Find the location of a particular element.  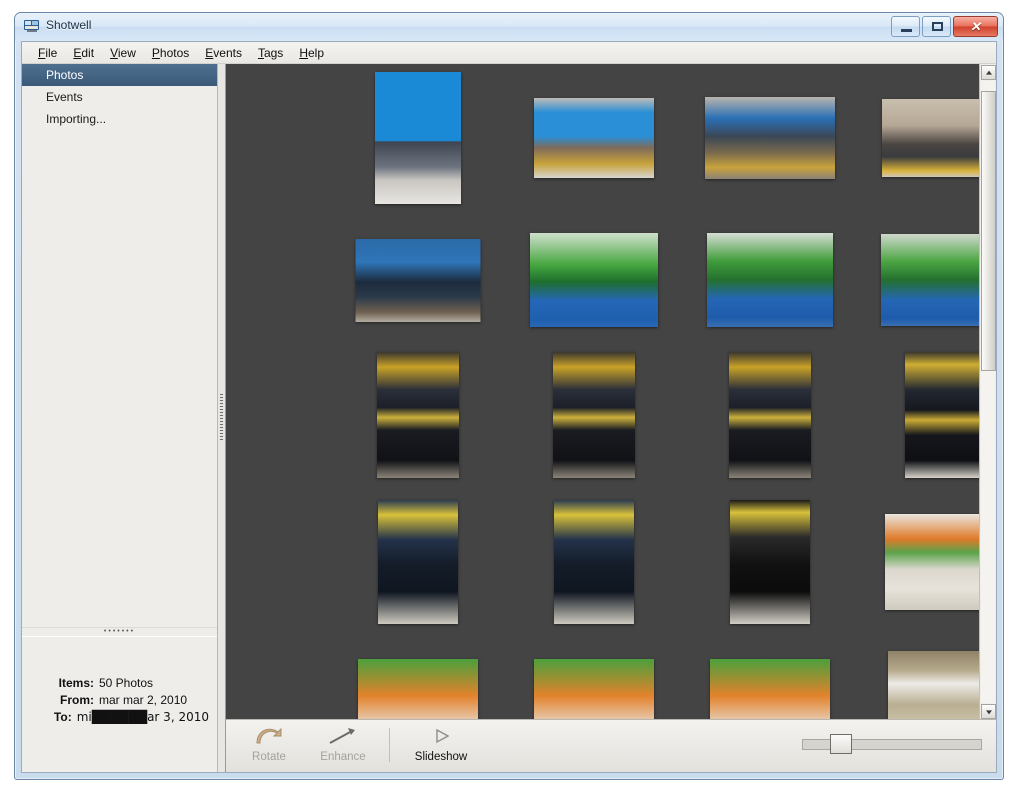

title-bar: Shotwell ✕ is located at coordinates (509, 27).